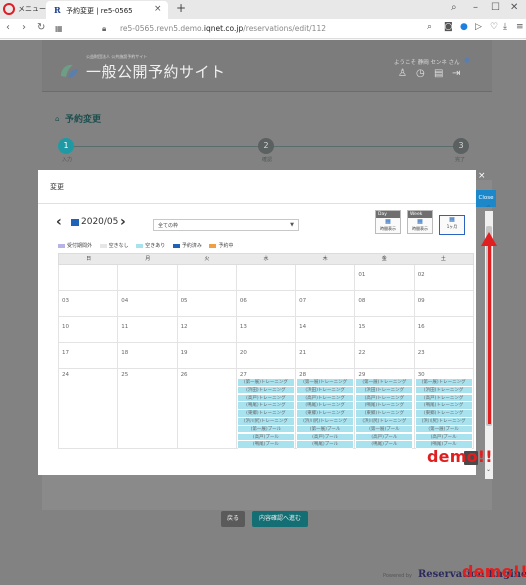 This screenshot has width=526, height=585. Describe the element at coordinates (57, 119) in the screenshot. I see `home-icon: ⌂` at that location.